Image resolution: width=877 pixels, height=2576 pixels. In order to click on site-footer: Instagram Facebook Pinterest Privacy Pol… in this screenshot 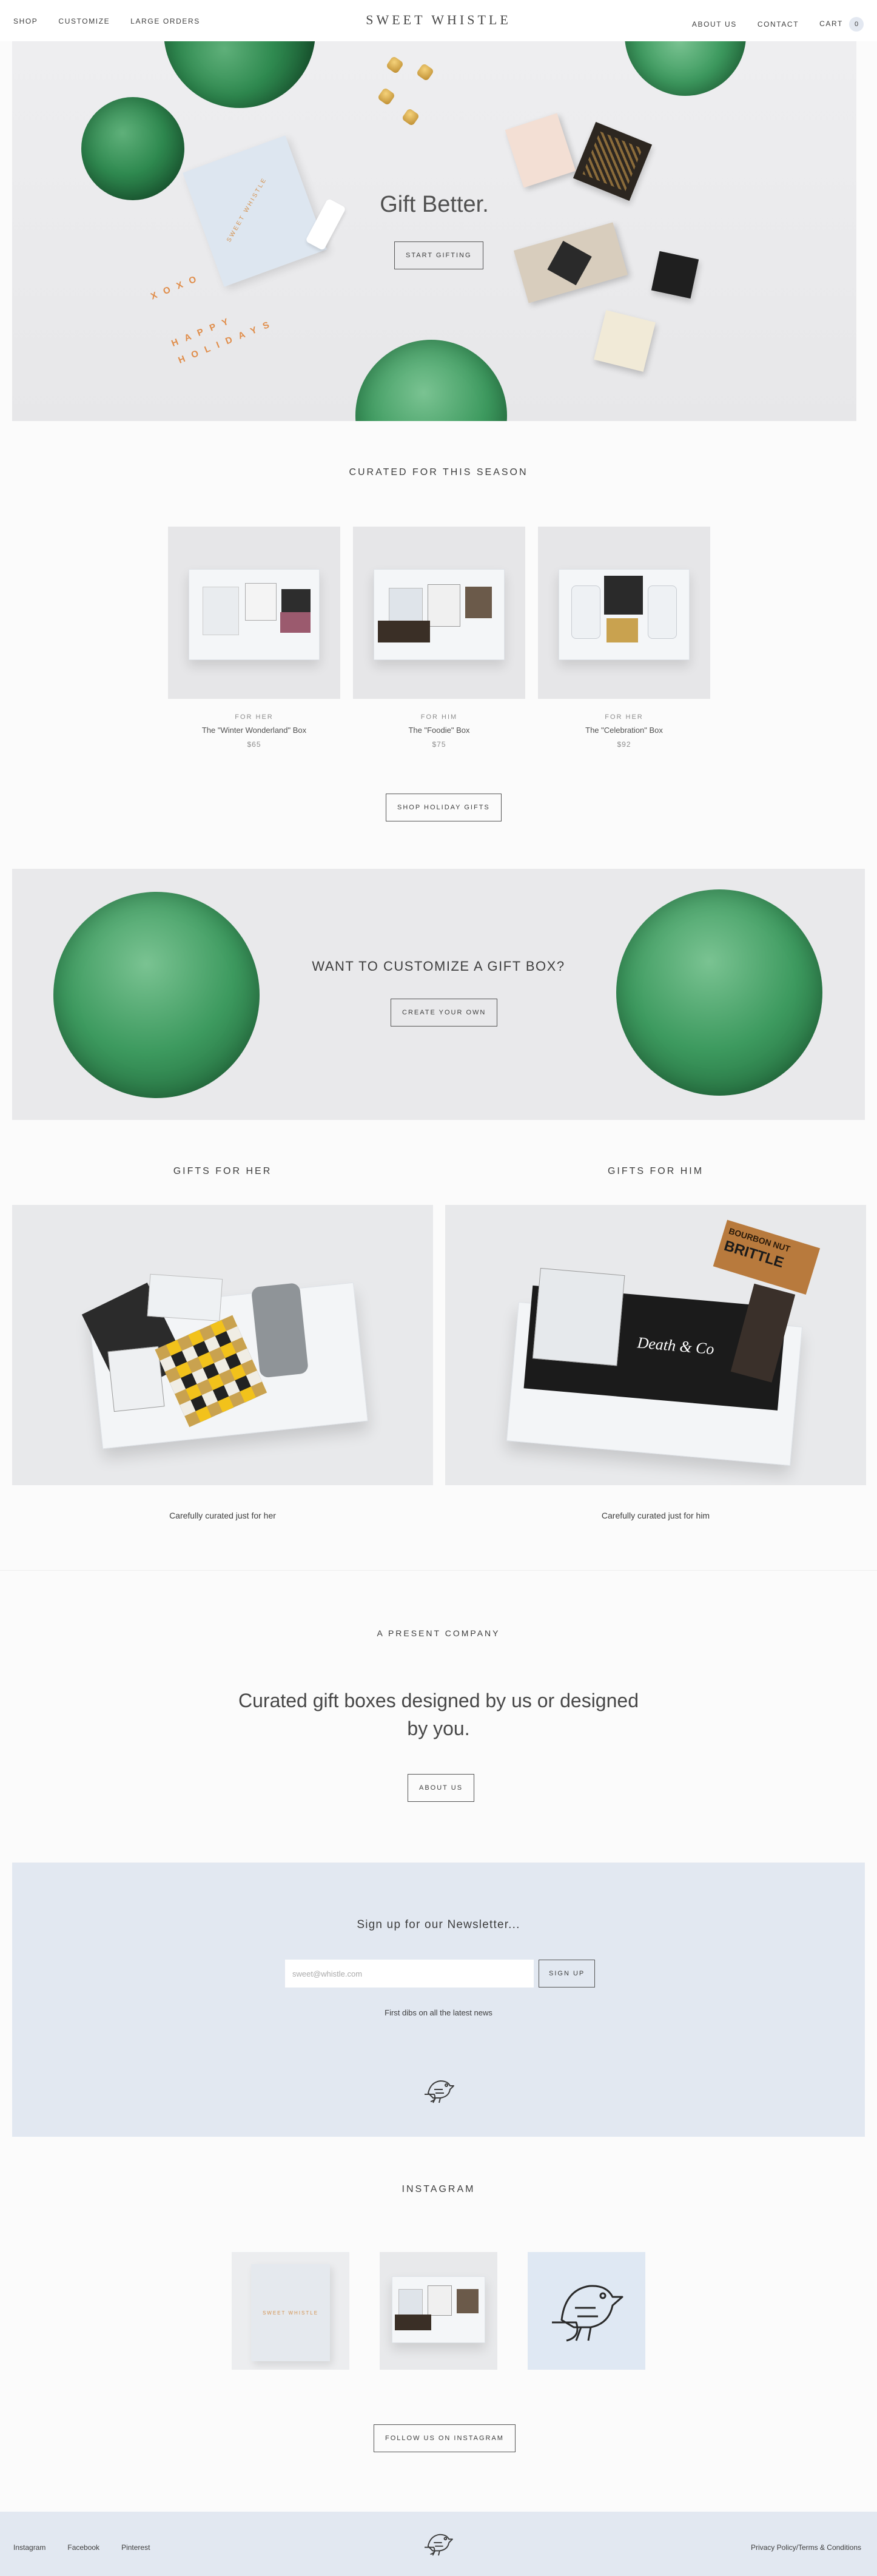, I will do `click(438, 2544)`.